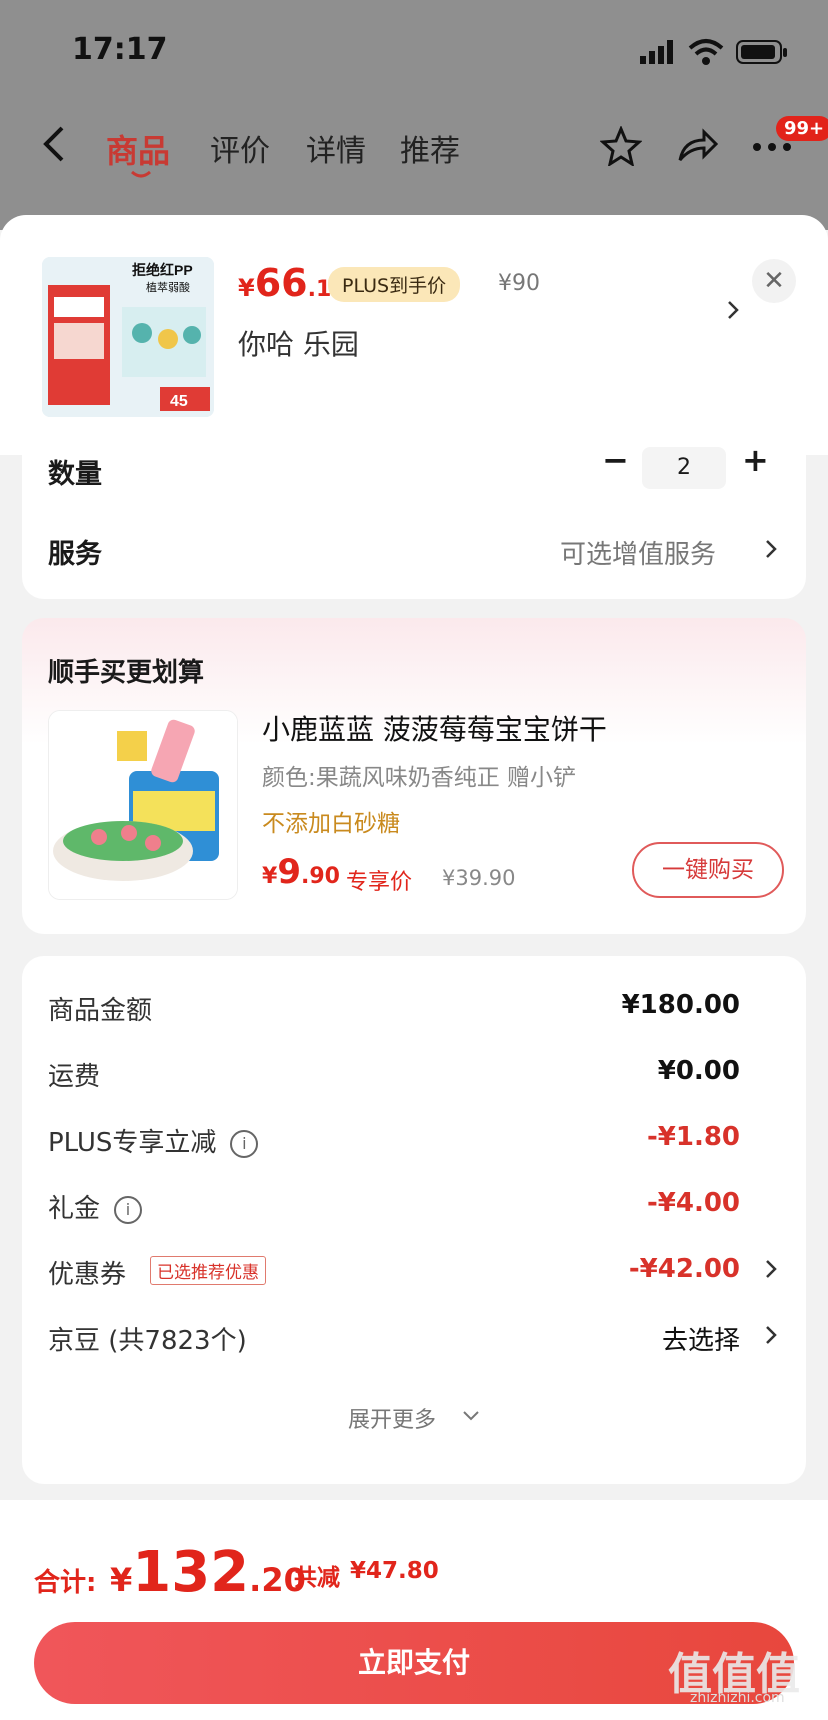 Image resolution: width=828 pixels, height=1720 pixels. I want to click on jd-beans-label: 京豆 (共7823个), so click(147, 1341).